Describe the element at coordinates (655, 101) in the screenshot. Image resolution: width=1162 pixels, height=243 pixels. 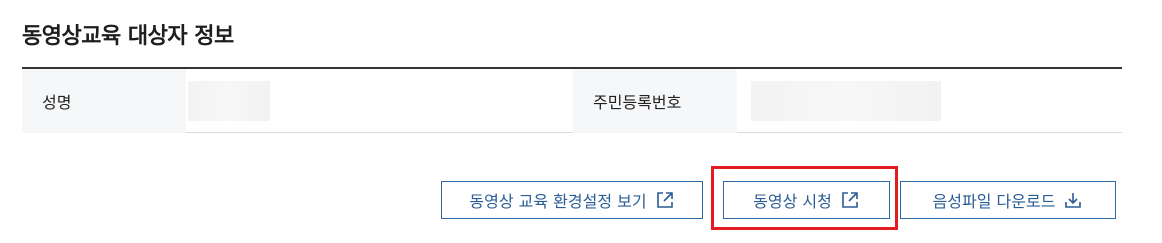
I see `rrn-label: 주민등록번호` at that location.